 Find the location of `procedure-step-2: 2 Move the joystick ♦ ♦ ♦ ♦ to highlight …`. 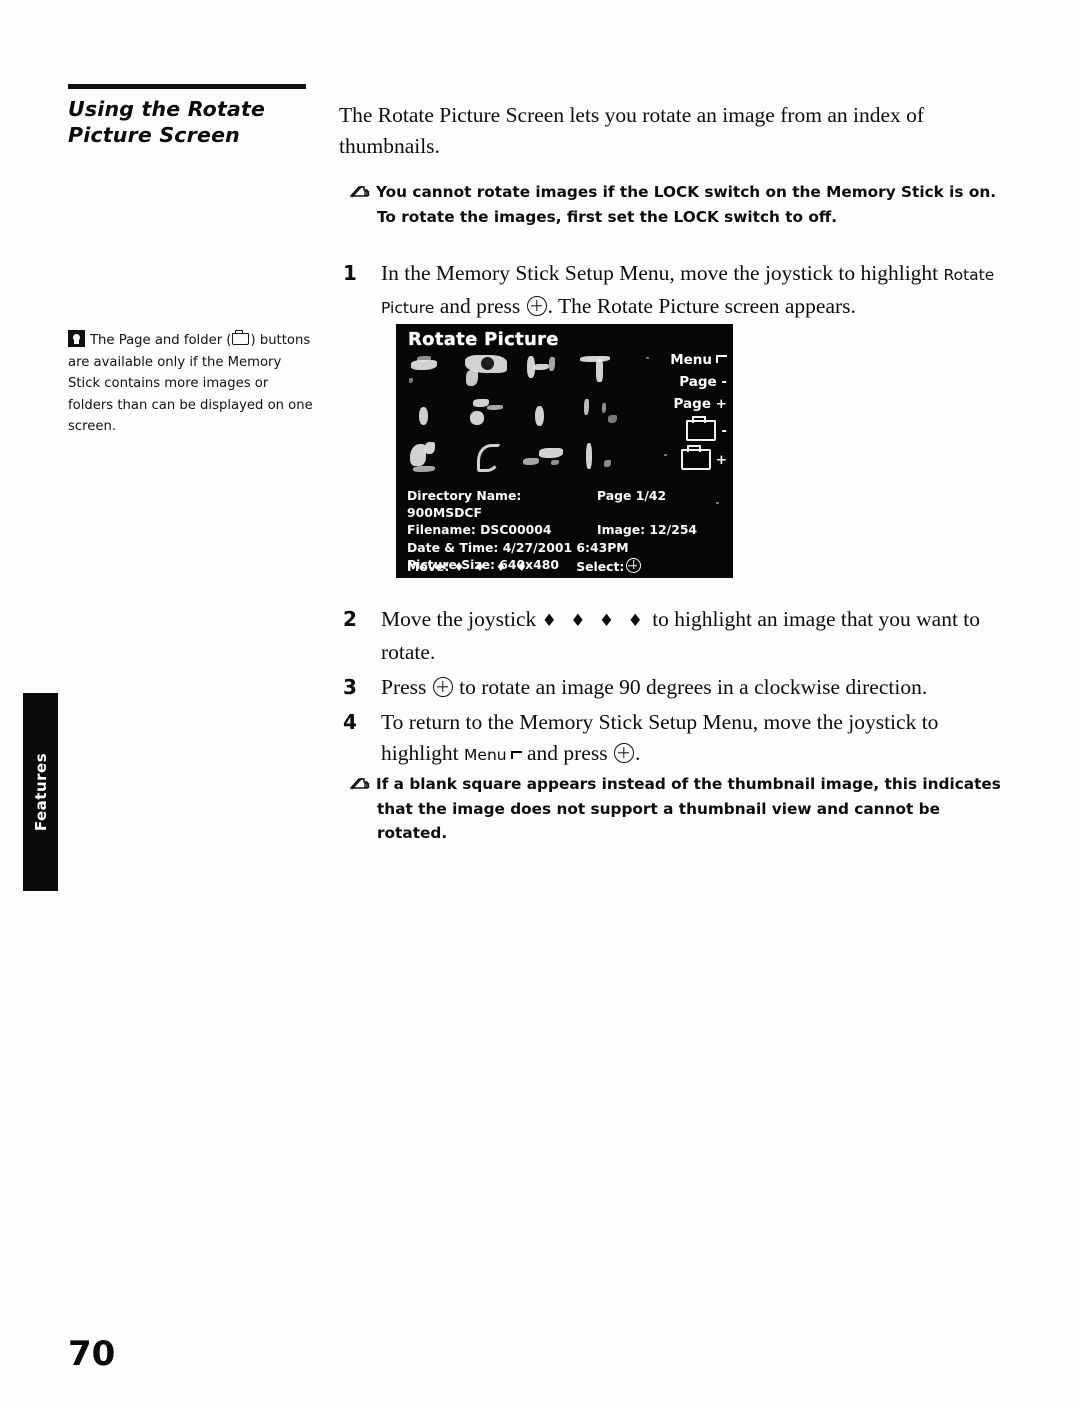

procedure-step-2: 2 Move the joystick ♦ ♦ ♦ ♦ to highlight … is located at coordinates (673, 636).